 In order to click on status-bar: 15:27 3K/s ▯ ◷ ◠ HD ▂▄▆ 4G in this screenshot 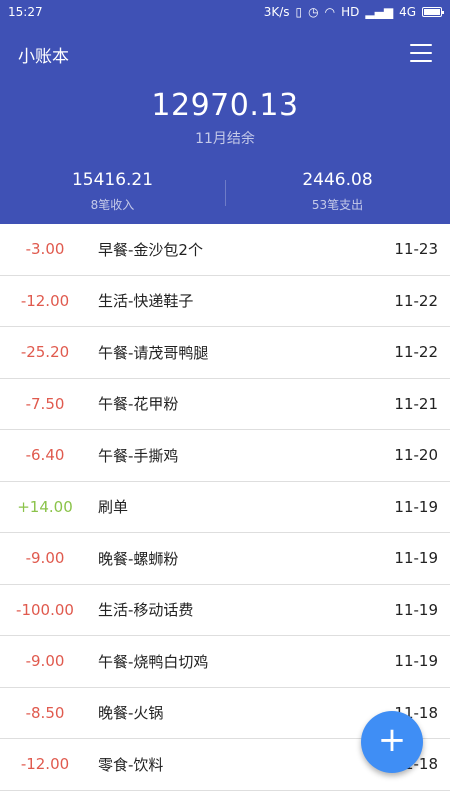, I will do `click(225, 12)`.